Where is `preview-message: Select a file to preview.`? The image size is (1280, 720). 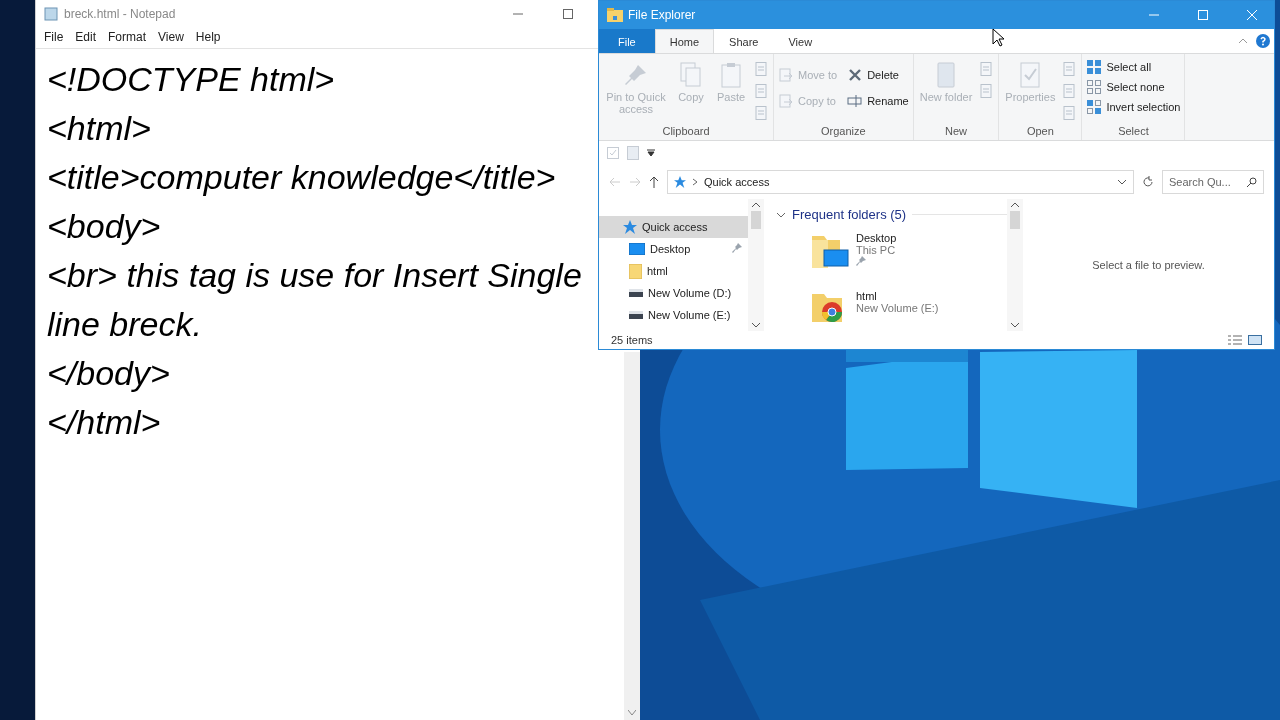
preview-message: Select a file to preview. is located at coordinates (1148, 265).